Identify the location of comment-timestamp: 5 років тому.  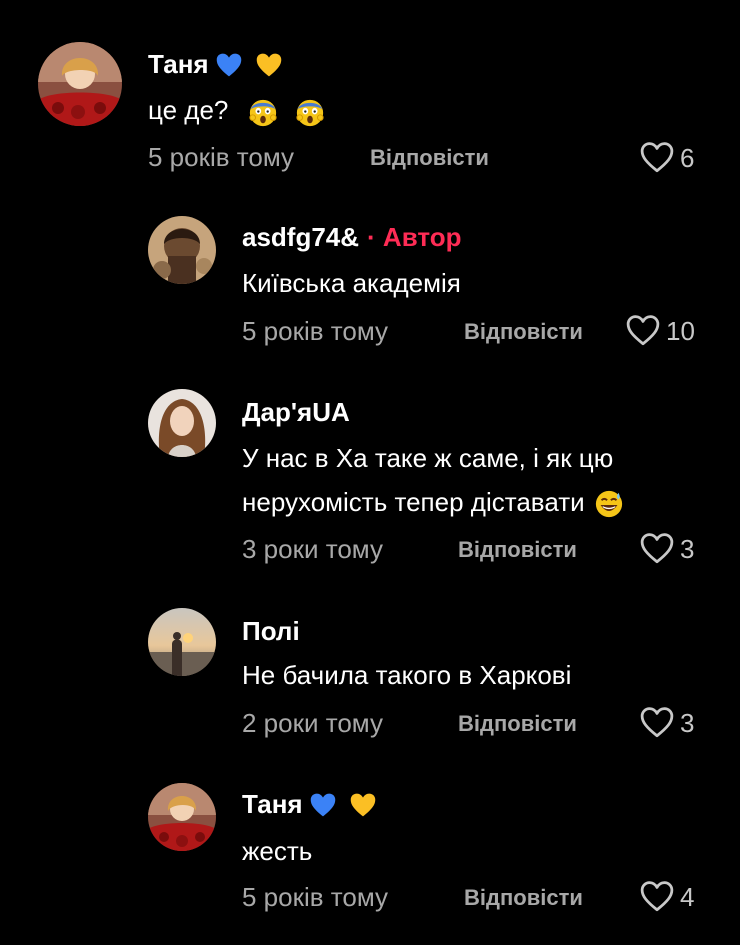
(315, 897).